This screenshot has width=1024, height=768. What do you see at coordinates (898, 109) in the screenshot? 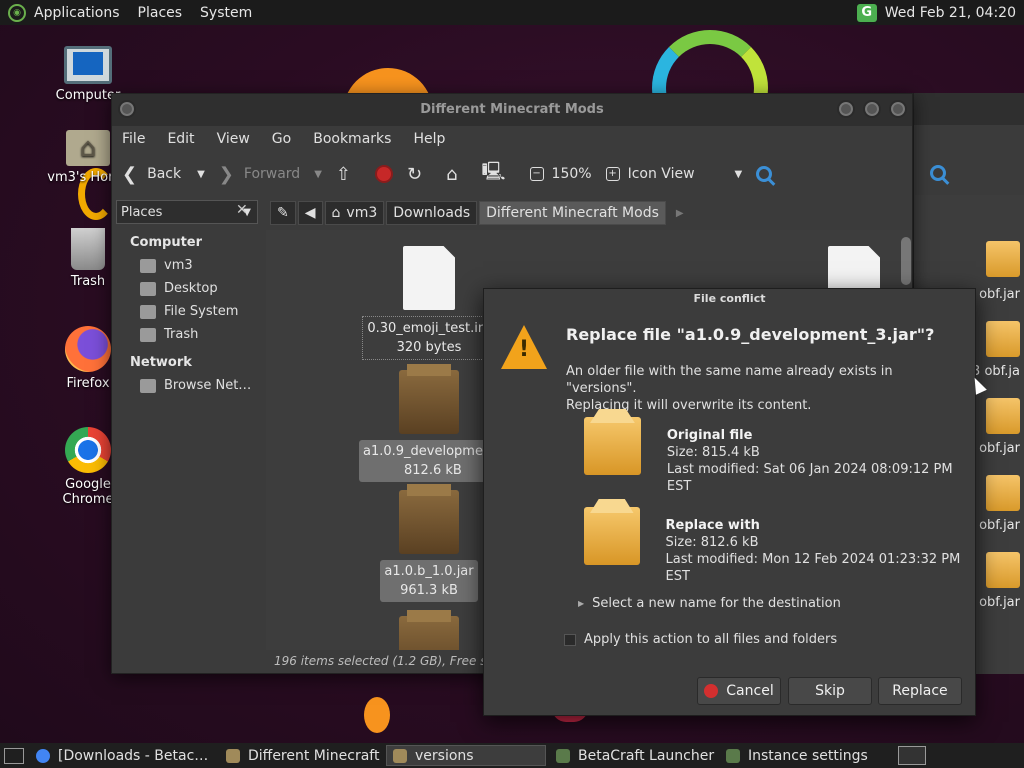
I see `close-button` at bounding box center [898, 109].